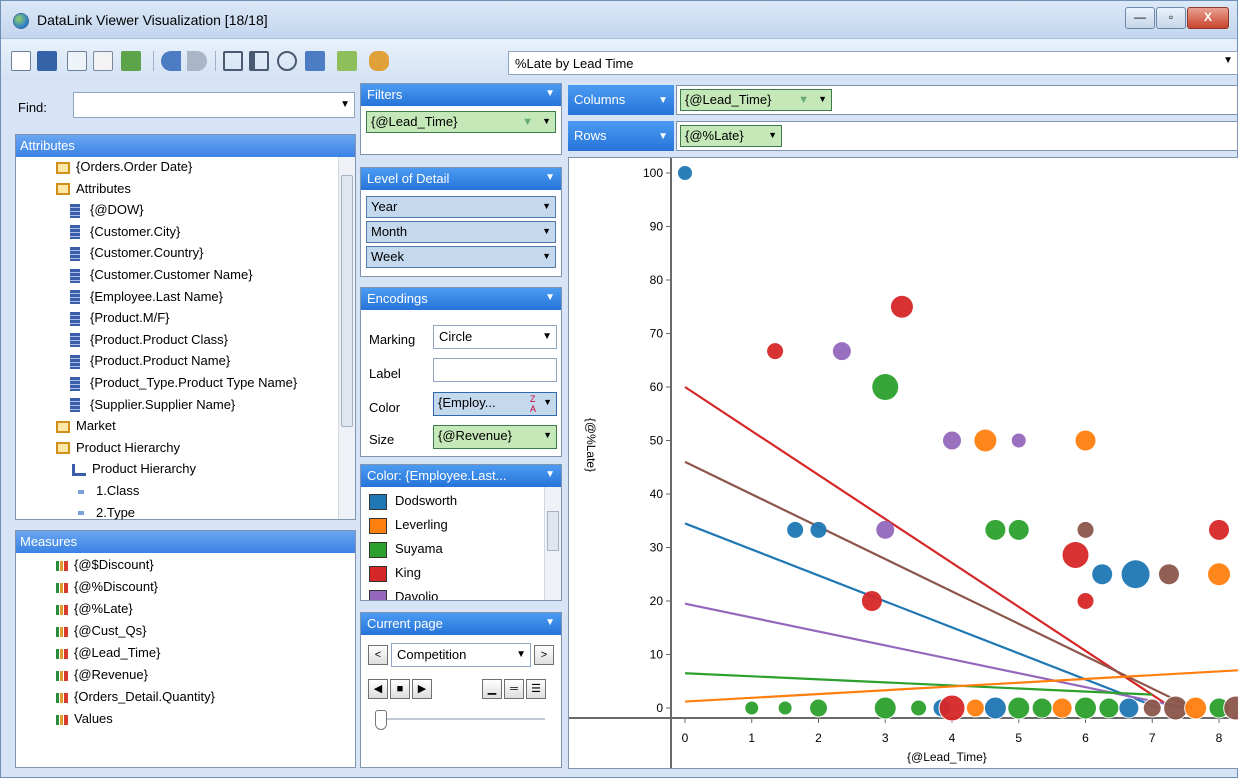  What do you see at coordinates (379, 61) in the screenshot?
I see `color-palette-icon` at bounding box center [379, 61].